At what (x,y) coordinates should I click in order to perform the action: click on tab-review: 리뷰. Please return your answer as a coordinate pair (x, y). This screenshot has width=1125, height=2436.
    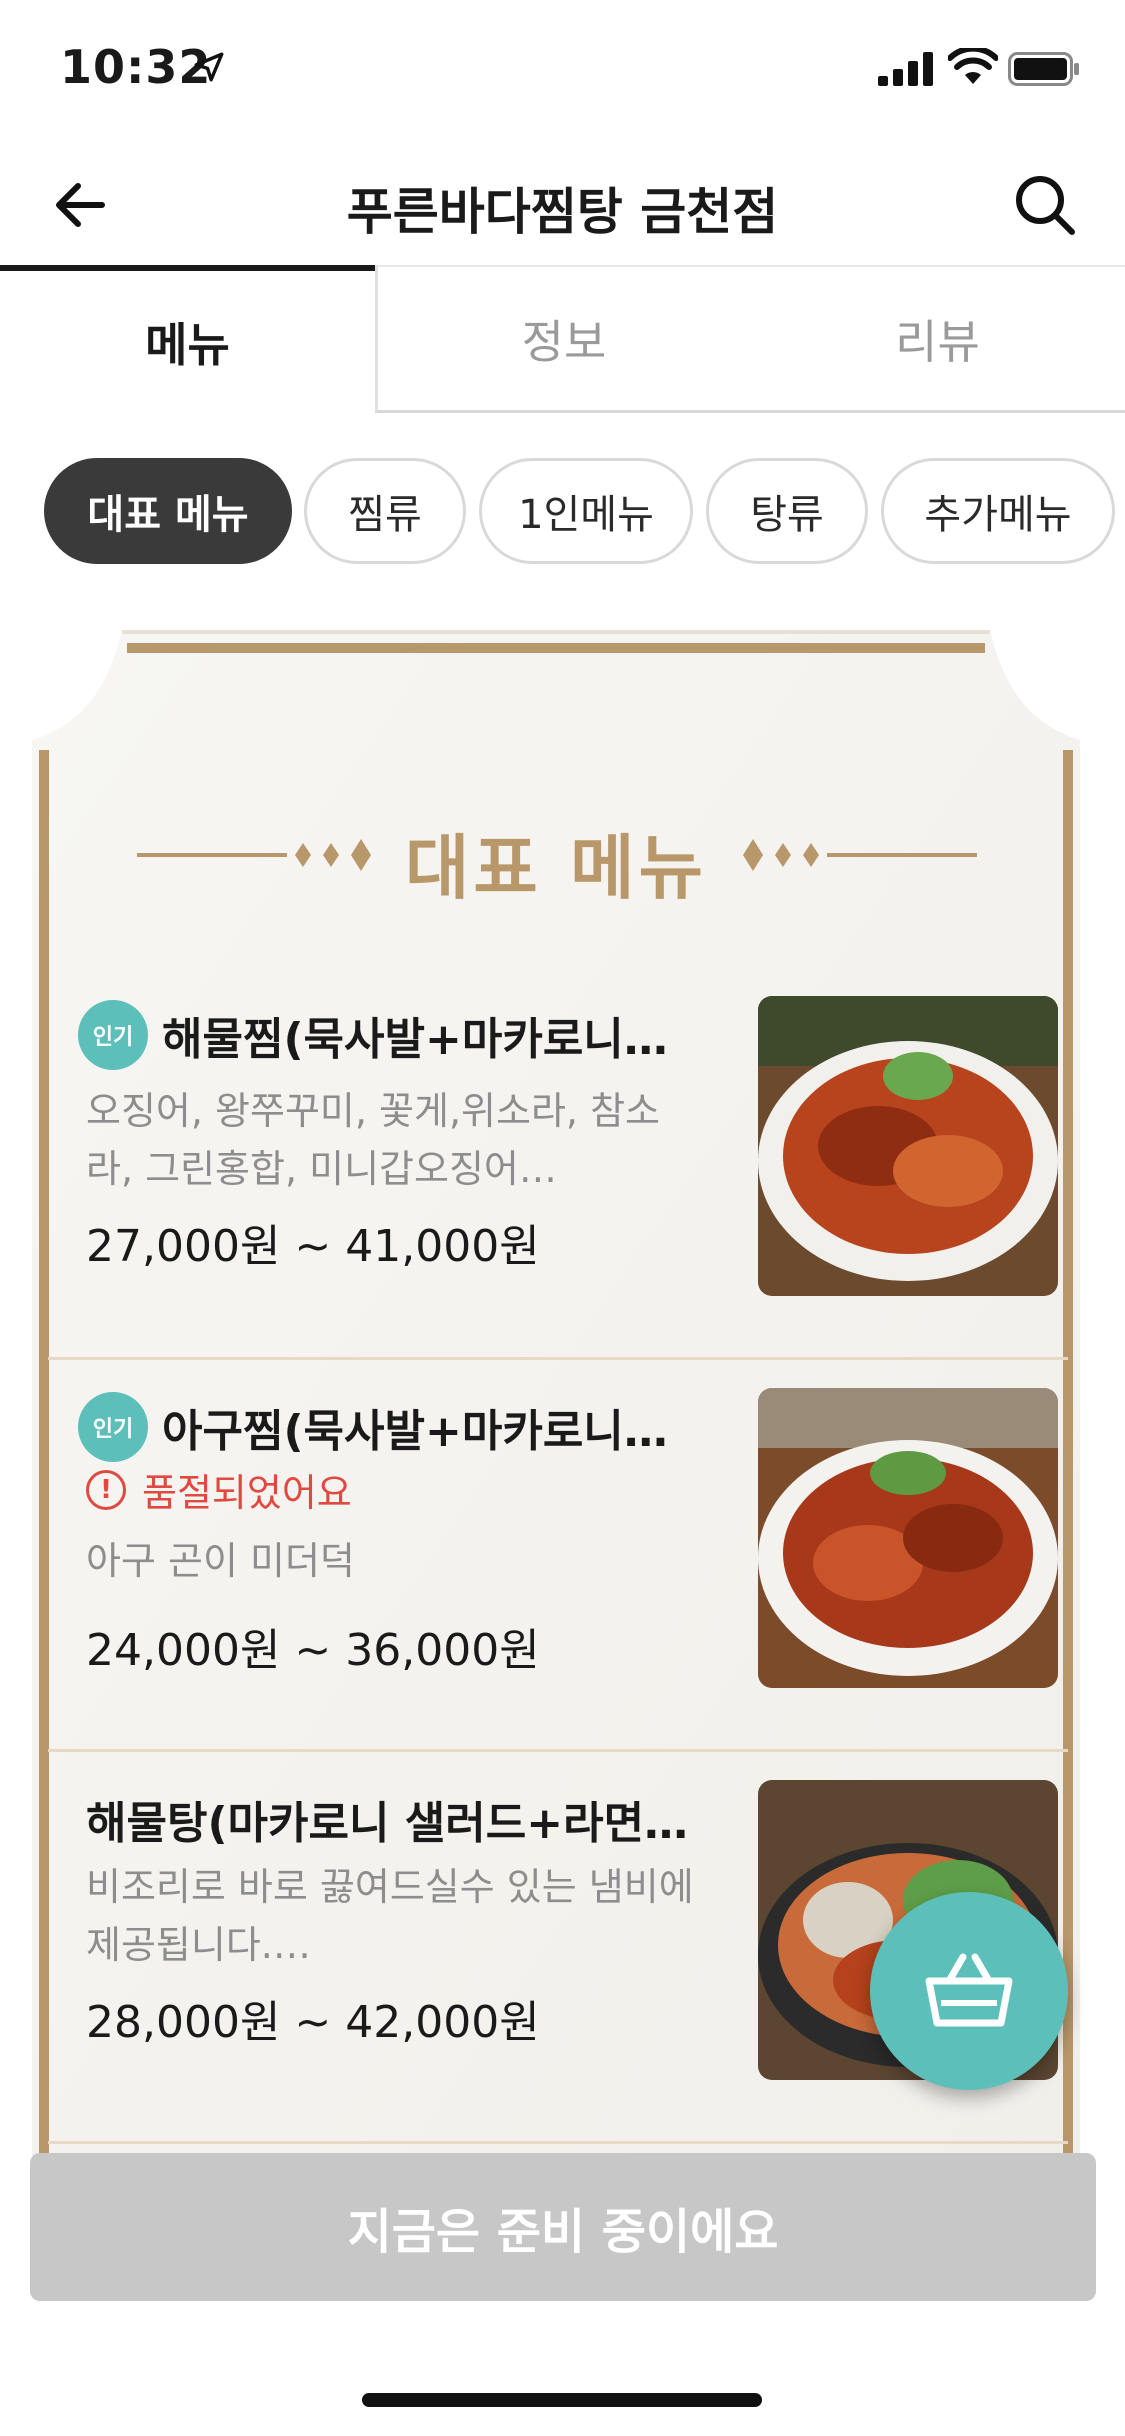
    Looking at the image, I should click on (937, 339).